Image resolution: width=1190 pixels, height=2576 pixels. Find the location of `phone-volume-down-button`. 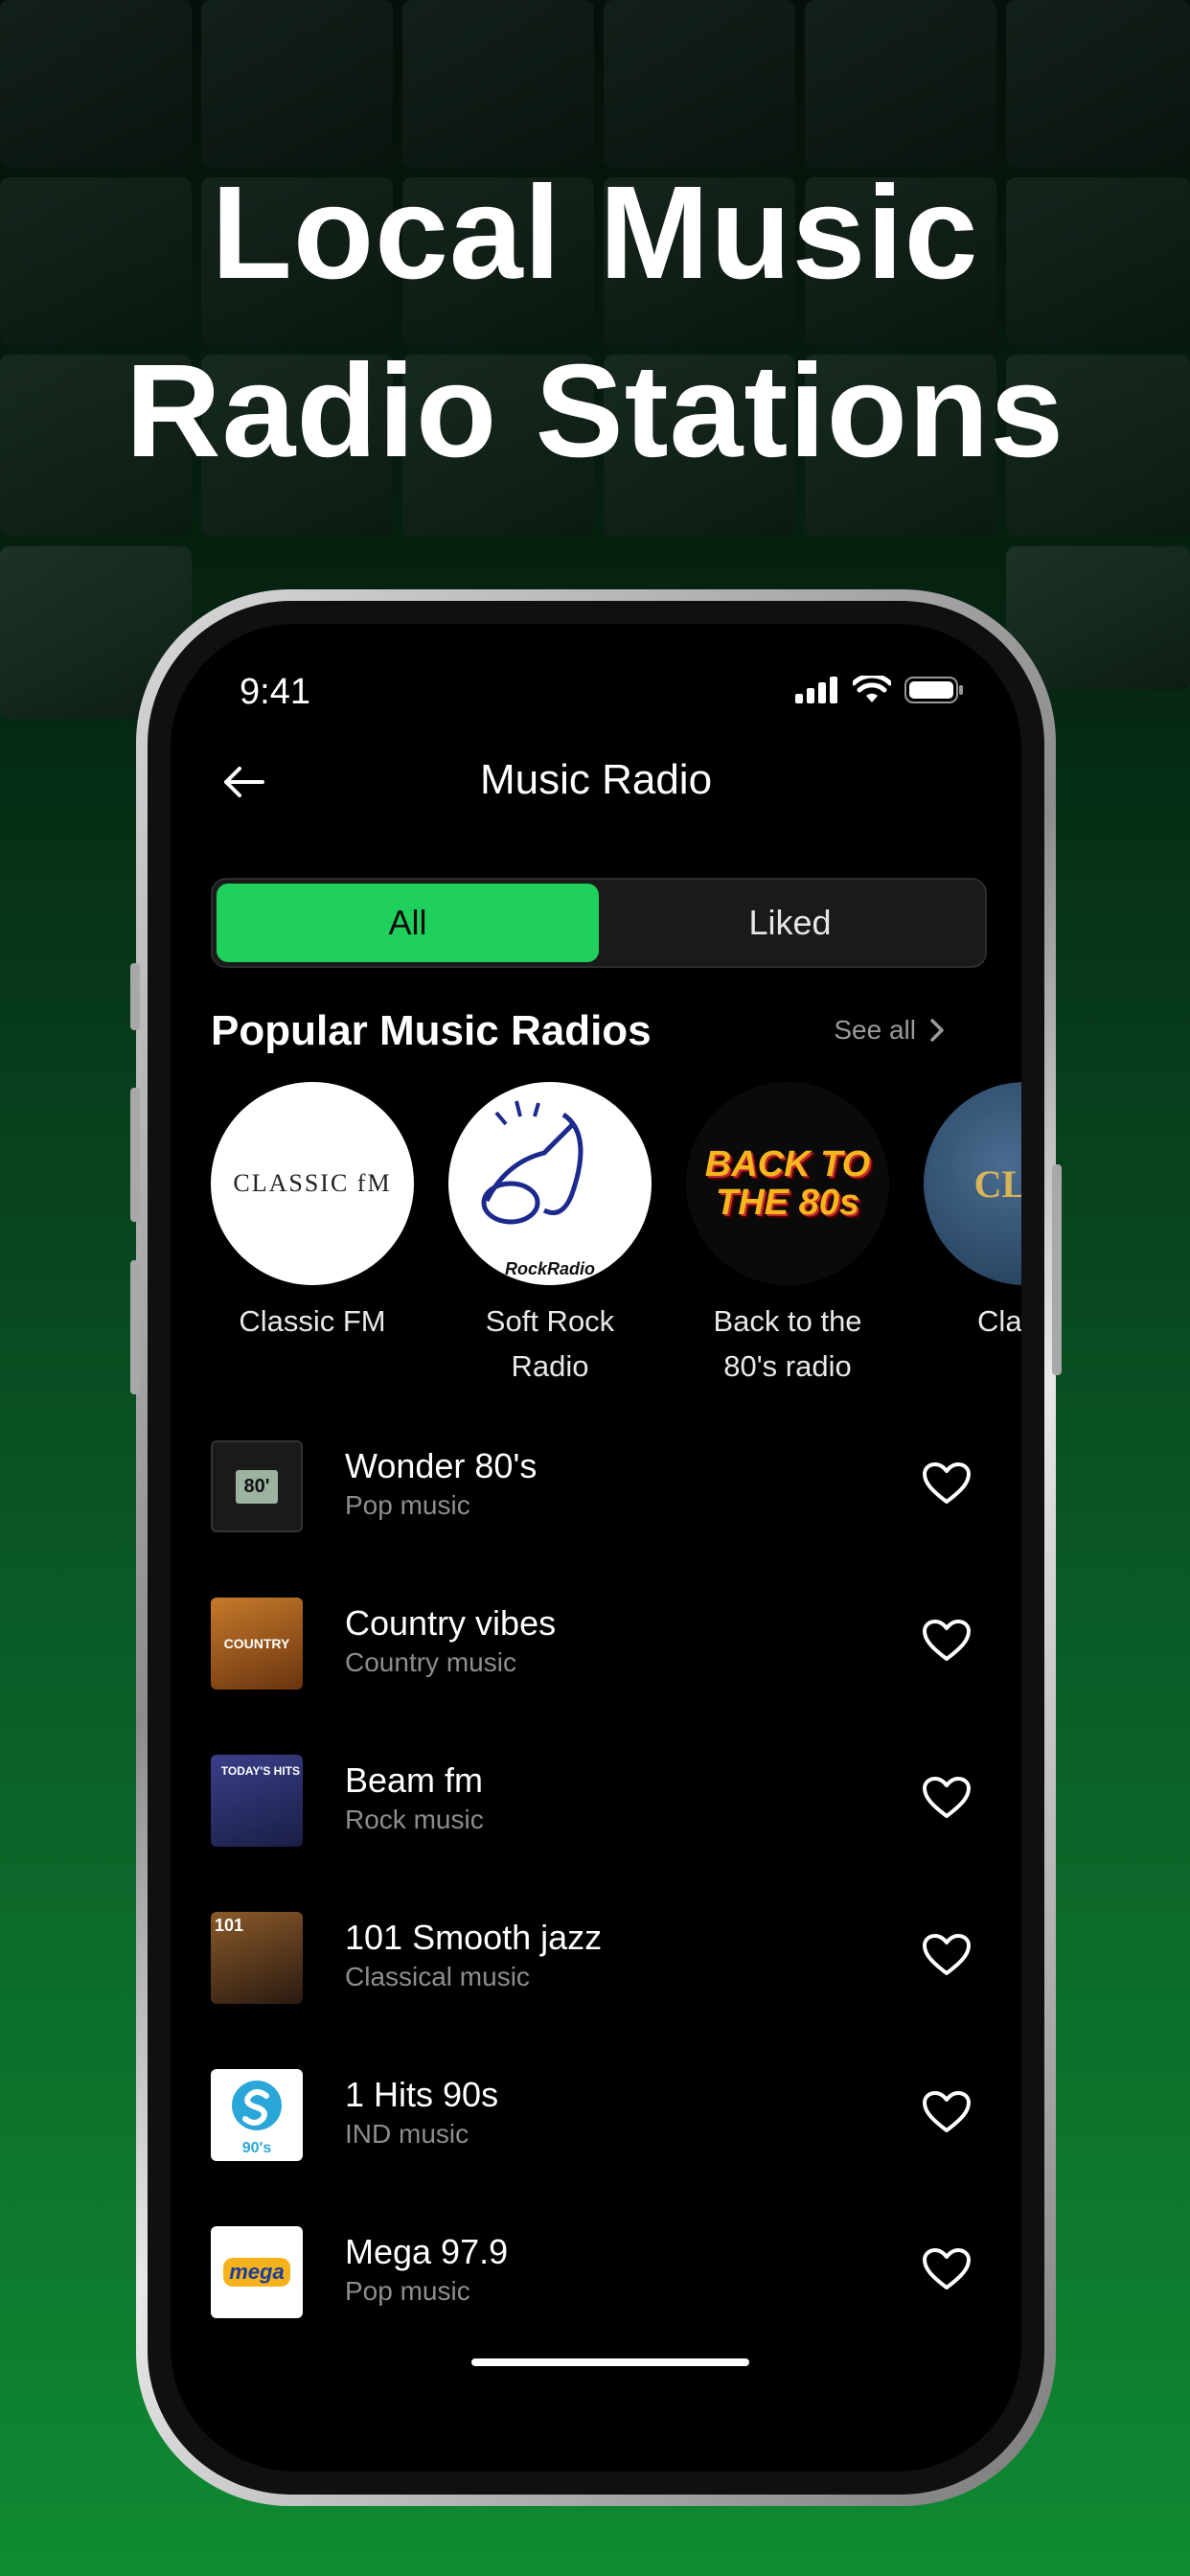

phone-volume-down-button is located at coordinates (135, 1327).